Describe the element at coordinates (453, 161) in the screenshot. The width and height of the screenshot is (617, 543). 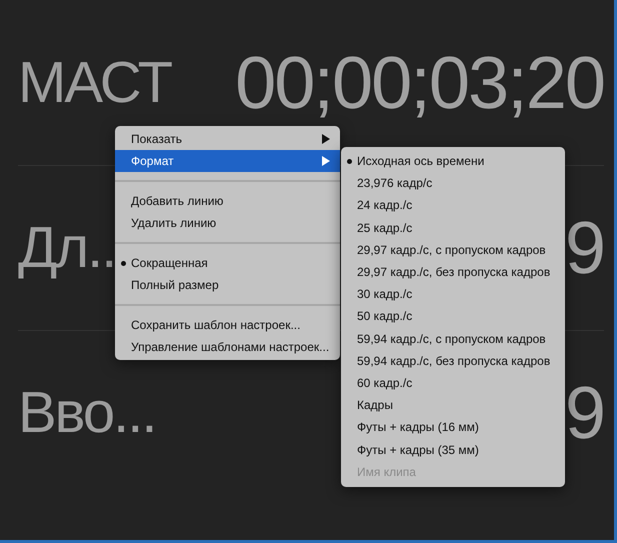
I see `menu-item: Исходная ось времени` at that location.